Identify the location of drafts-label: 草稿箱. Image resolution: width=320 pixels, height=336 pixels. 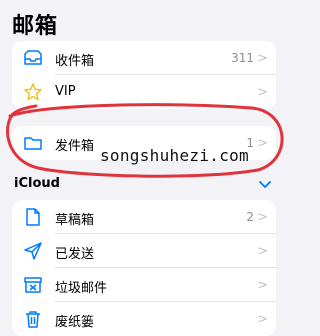
(75, 220).